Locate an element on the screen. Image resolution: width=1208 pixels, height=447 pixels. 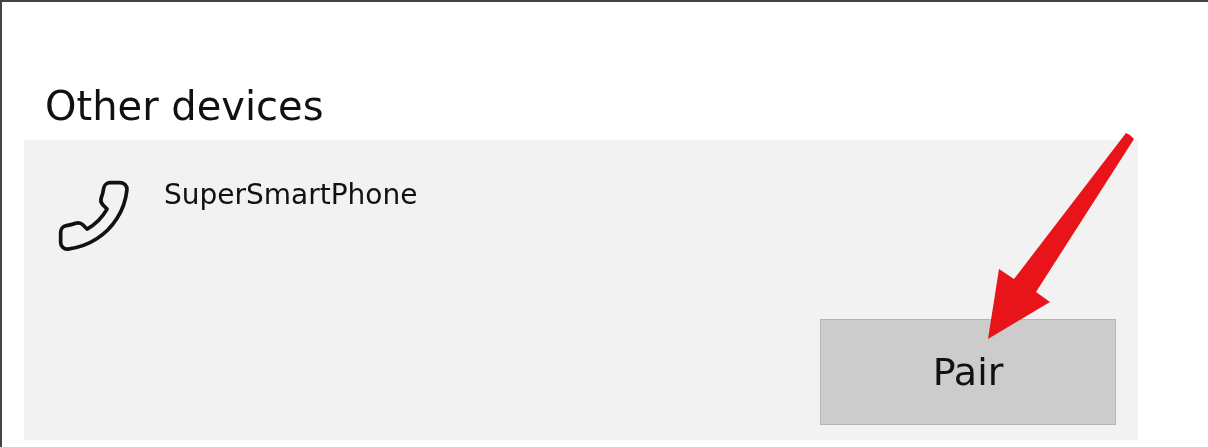
device-name: SuperSmartPhone is located at coordinates (291, 195).